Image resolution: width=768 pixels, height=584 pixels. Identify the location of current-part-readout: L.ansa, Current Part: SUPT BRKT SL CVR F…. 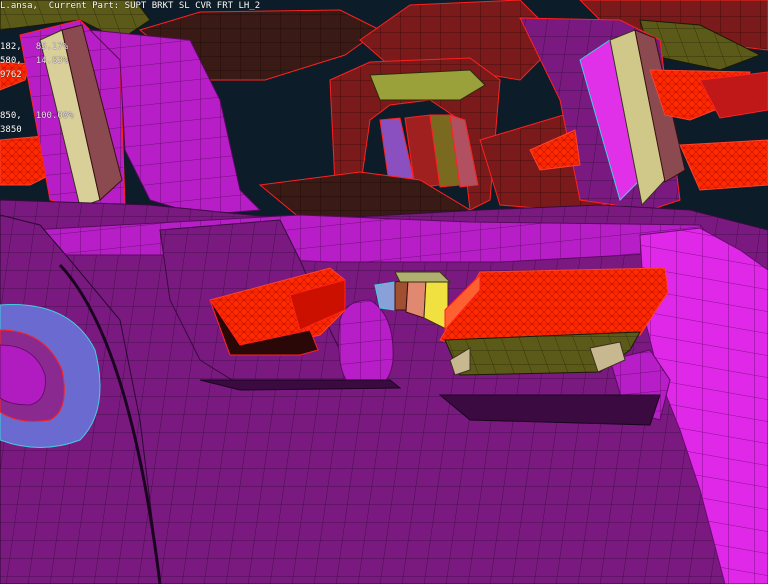
(130, 6).